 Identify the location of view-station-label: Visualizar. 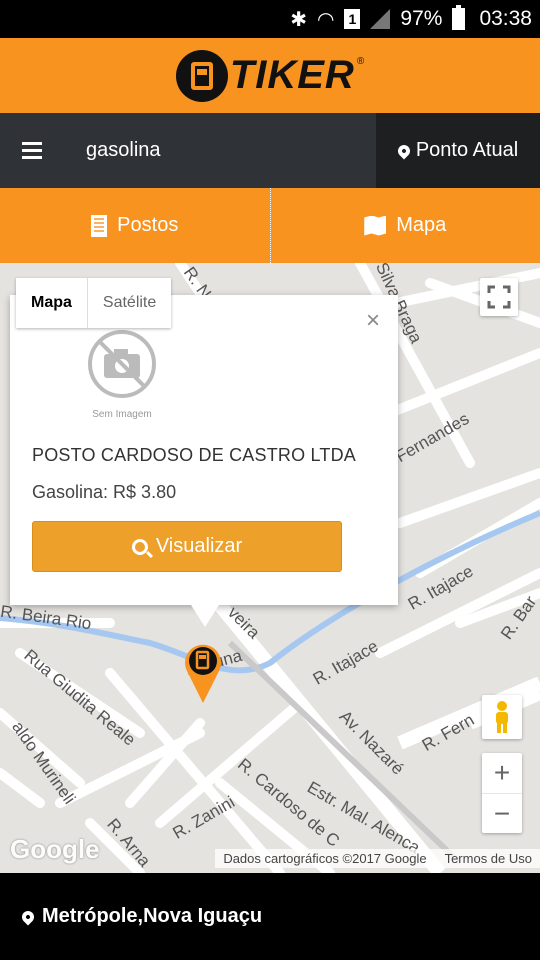
(199, 546).